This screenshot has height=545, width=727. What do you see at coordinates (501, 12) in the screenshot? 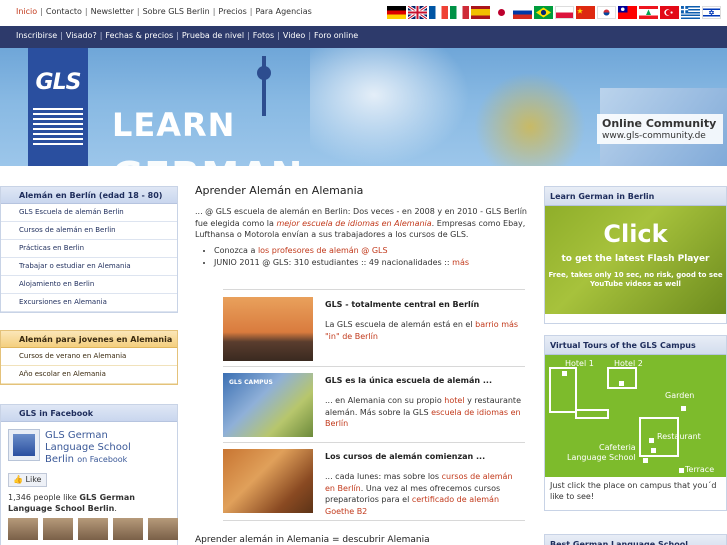
I see `japanese-flag` at bounding box center [501, 12].